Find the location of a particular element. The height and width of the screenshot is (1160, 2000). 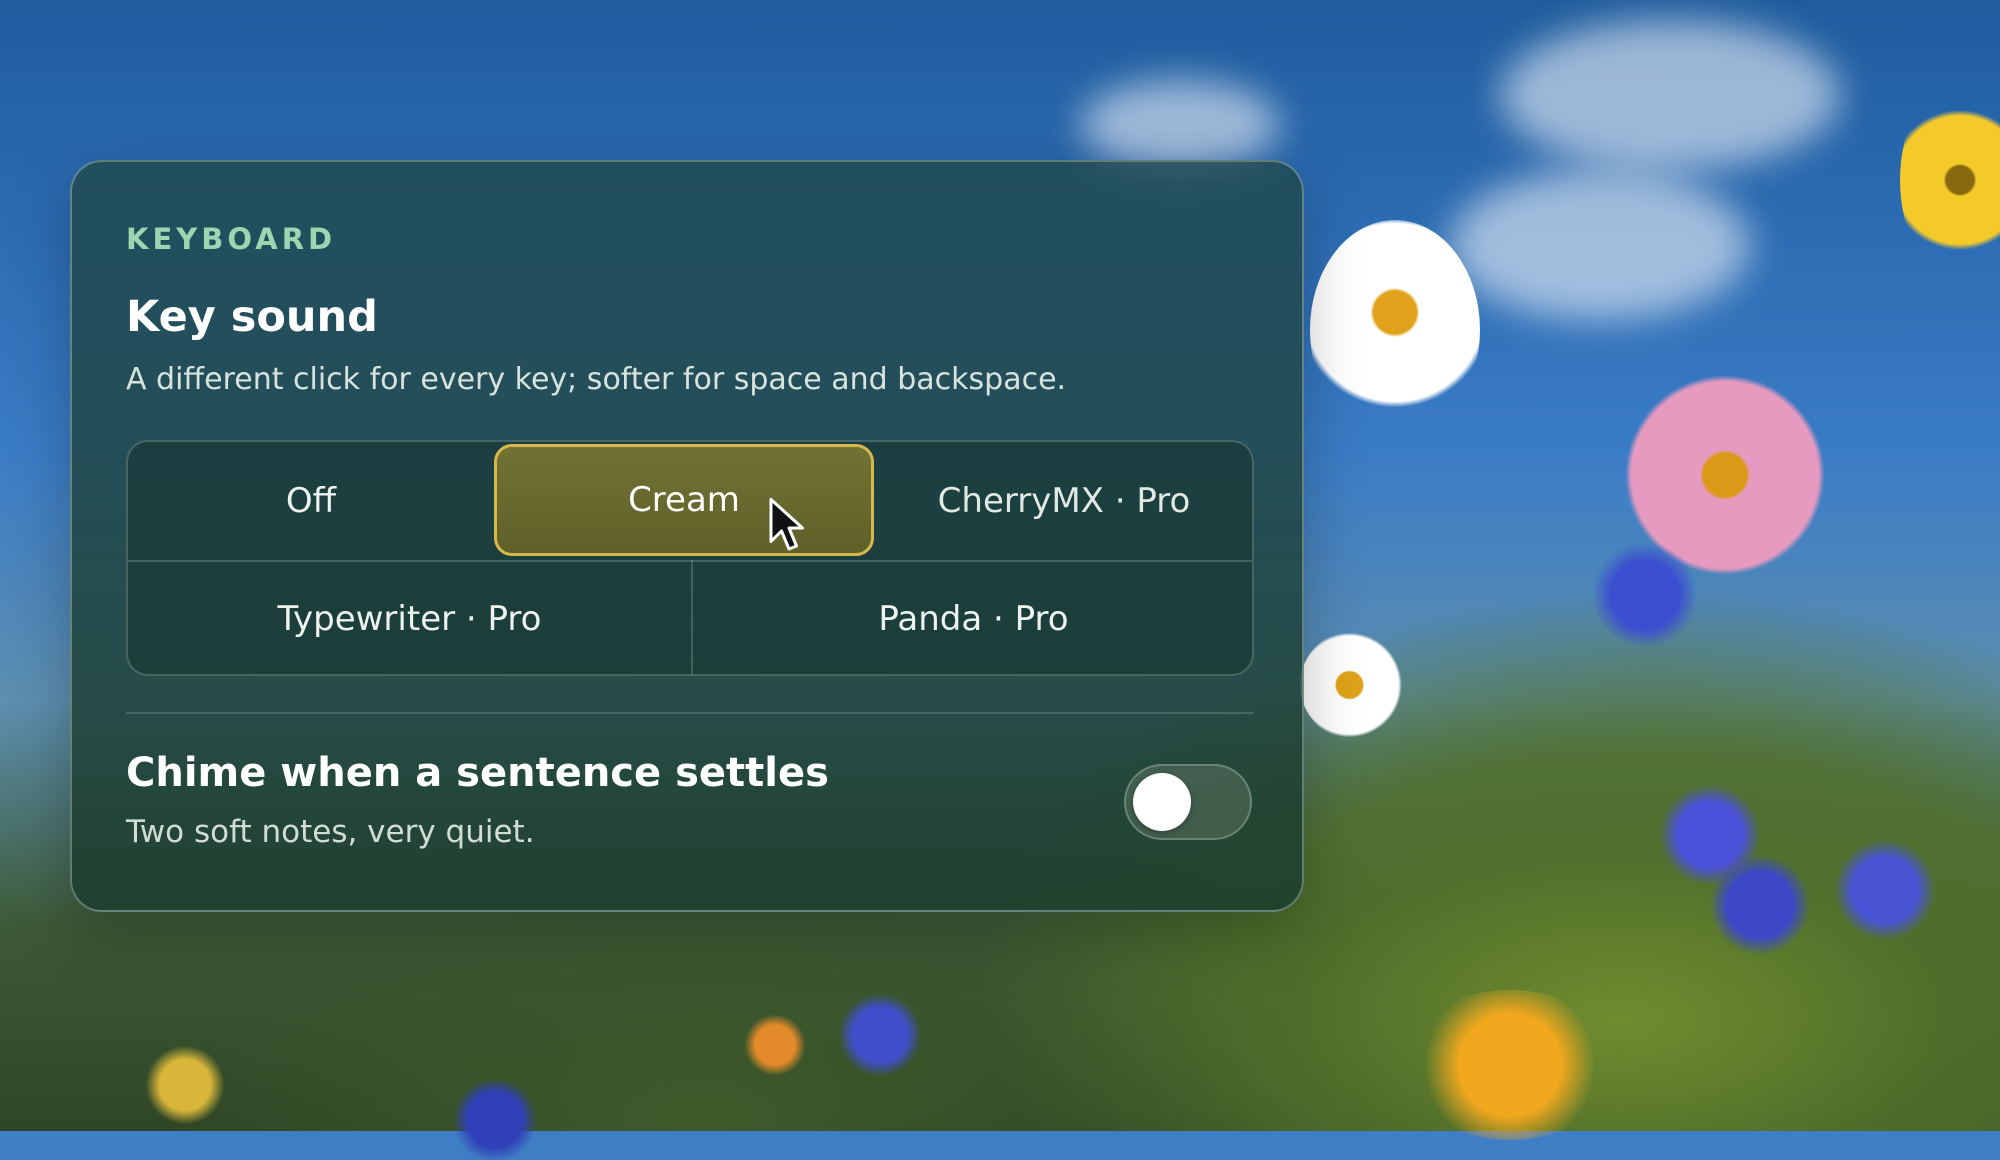

chime-description: Two soft notes, very quiet. is located at coordinates (330, 832).